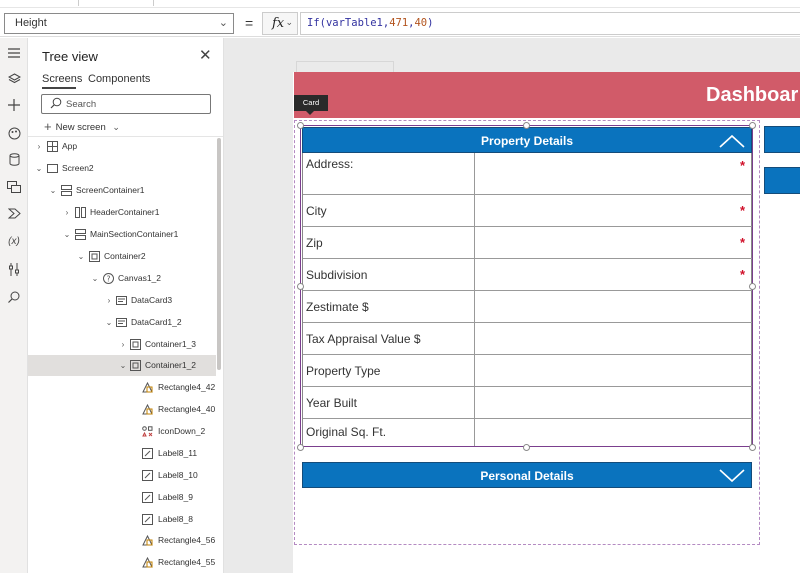 This screenshot has width=800, height=573. What do you see at coordinates (122, 540) in the screenshot?
I see `tree-item-rectangle: Rectangle4_56` at bounding box center [122, 540].